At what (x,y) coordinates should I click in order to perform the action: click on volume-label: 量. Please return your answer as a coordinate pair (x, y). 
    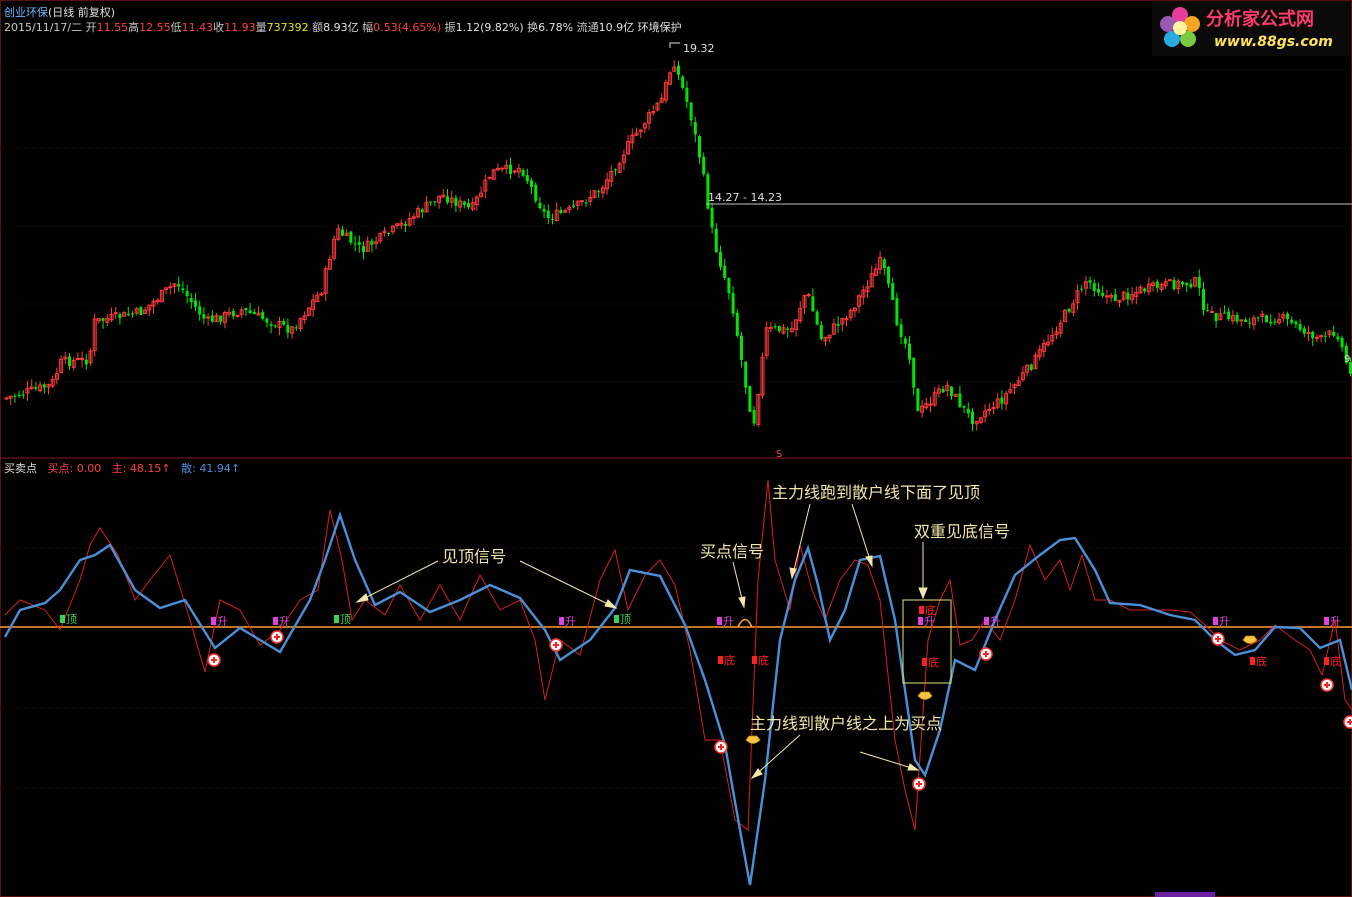
    Looking at the image, I should click on (261, 27).